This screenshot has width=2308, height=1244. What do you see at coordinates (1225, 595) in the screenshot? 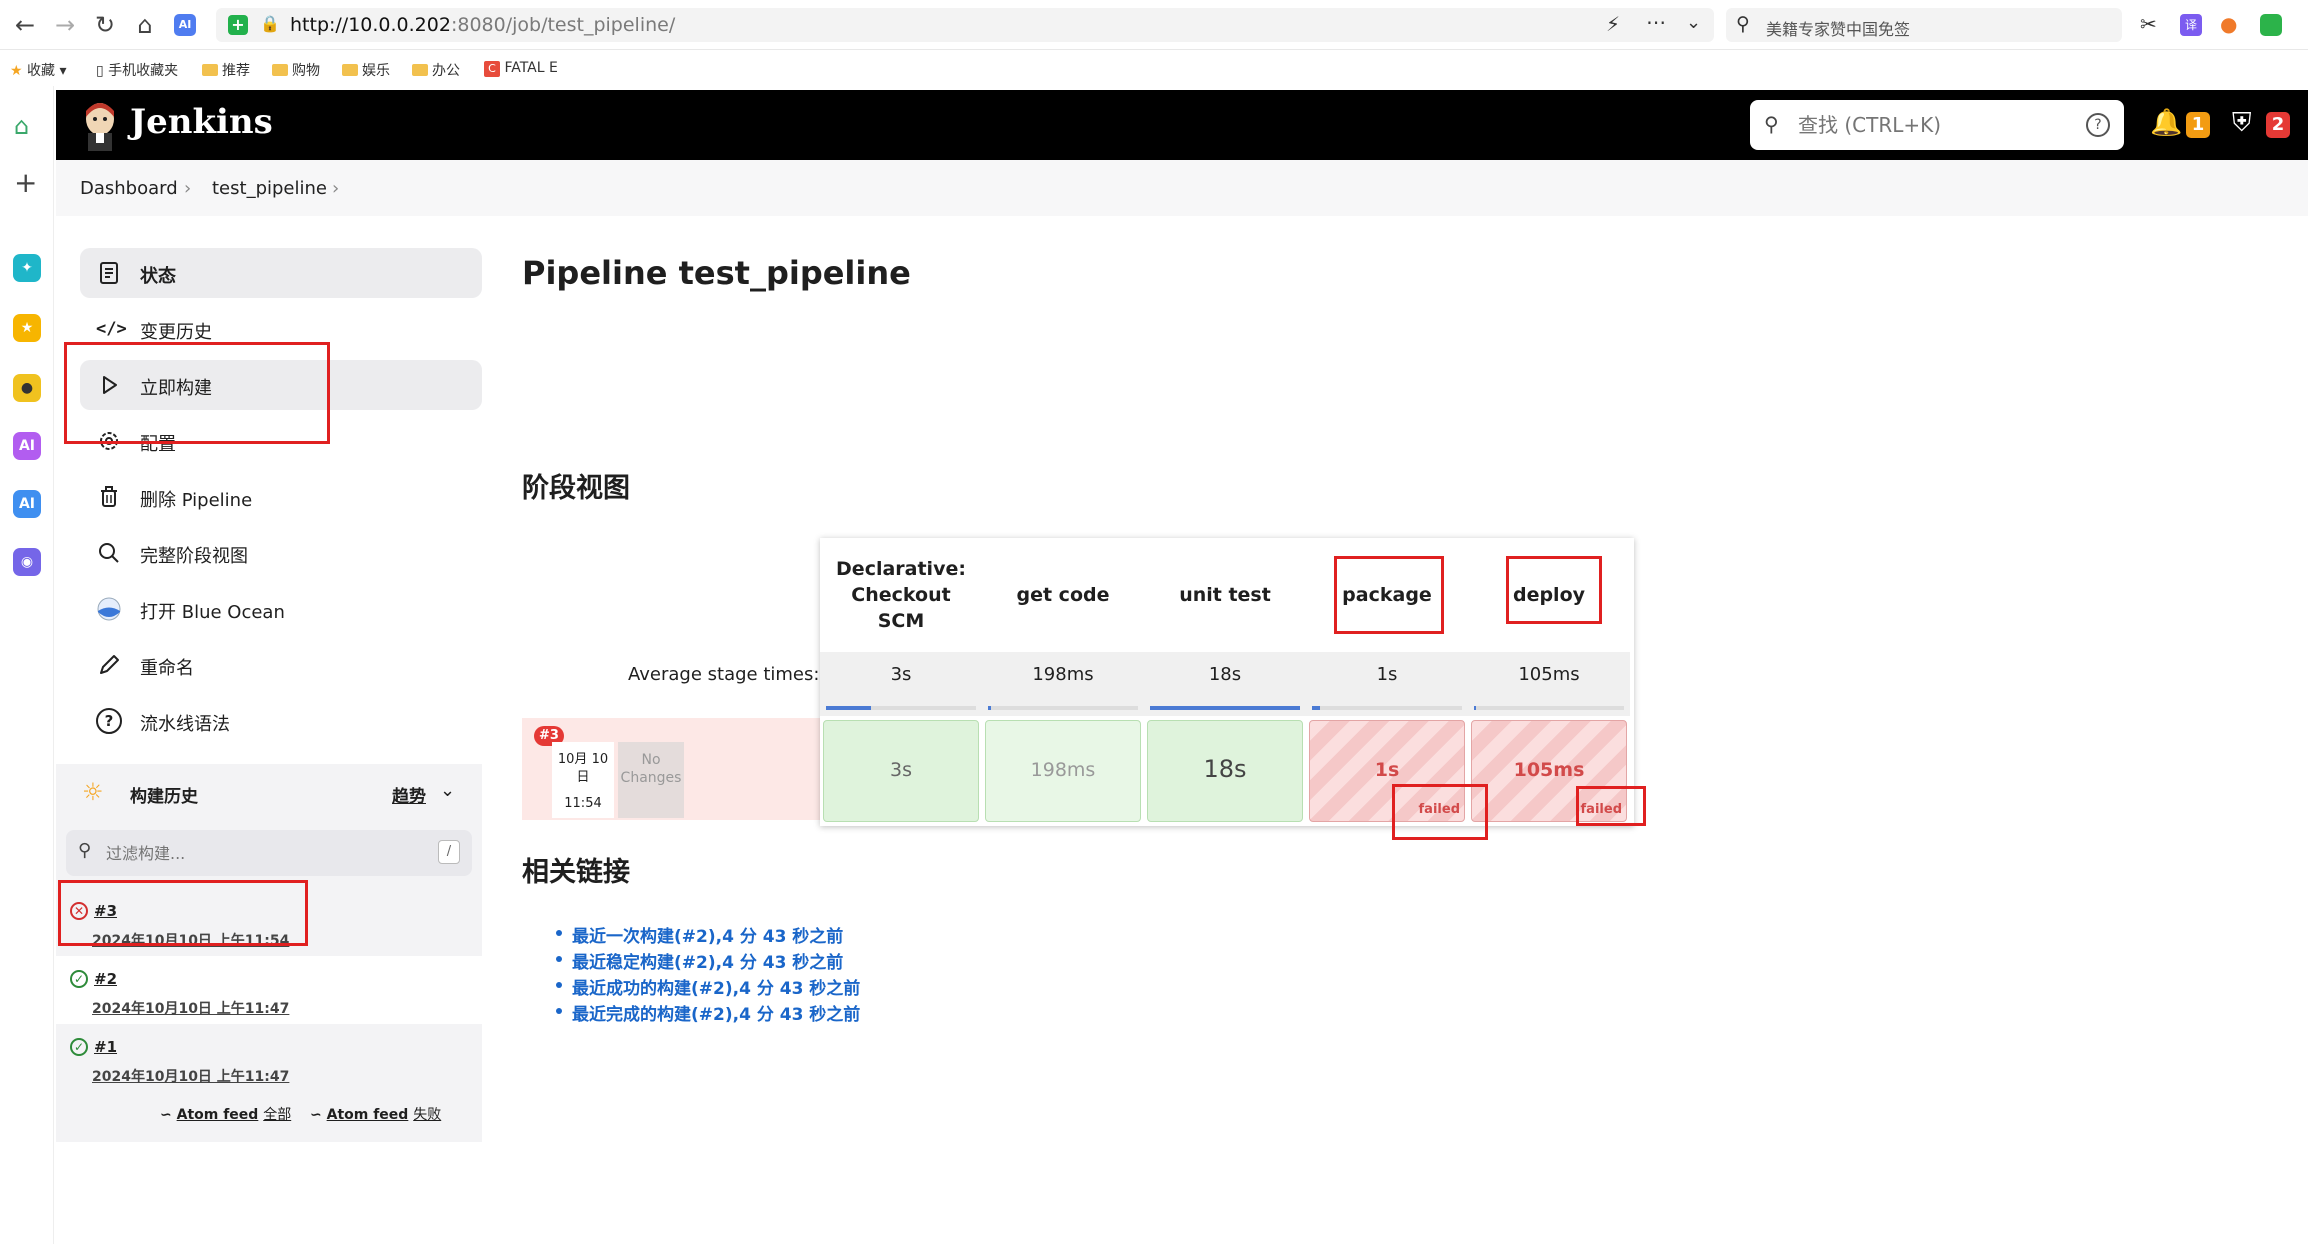
I see `stage-header-unit-test: unit test` at bounding box center [1225, 595].